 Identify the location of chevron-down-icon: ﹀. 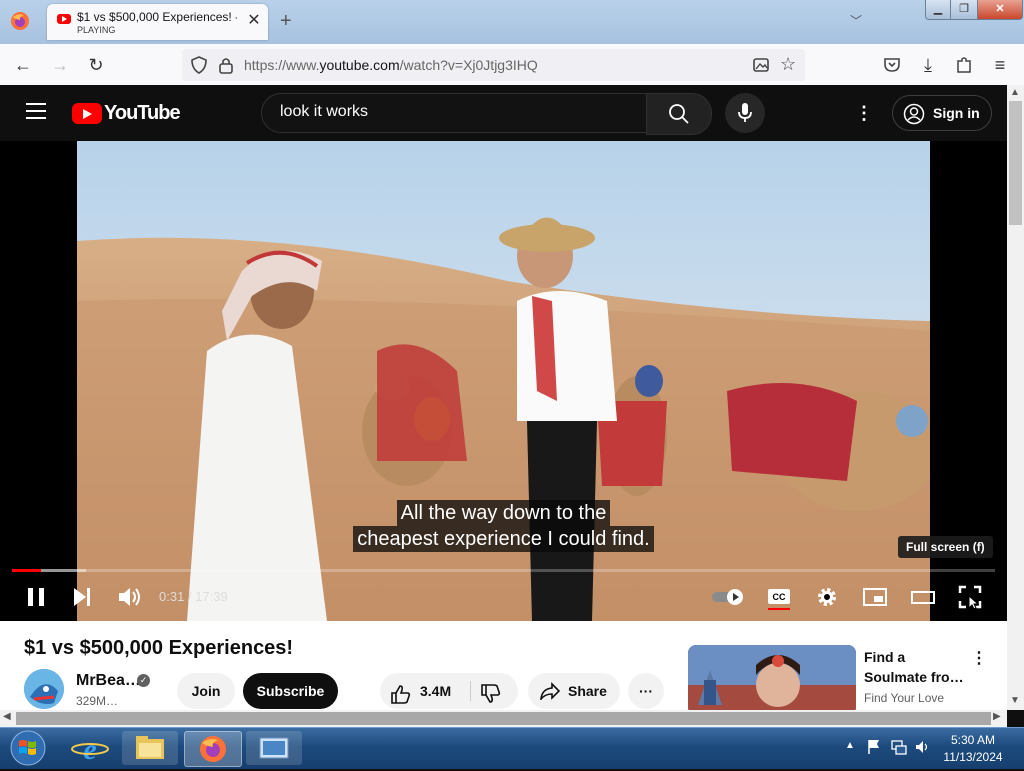
(856, 20).